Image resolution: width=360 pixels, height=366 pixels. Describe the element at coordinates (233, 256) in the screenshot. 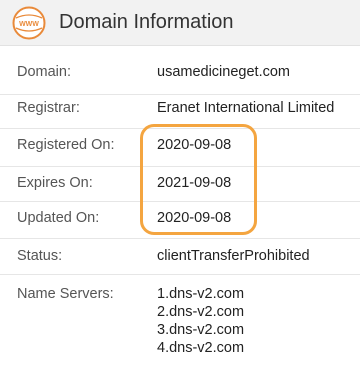

I see `status-value: clientTransferProhibited` at that location.